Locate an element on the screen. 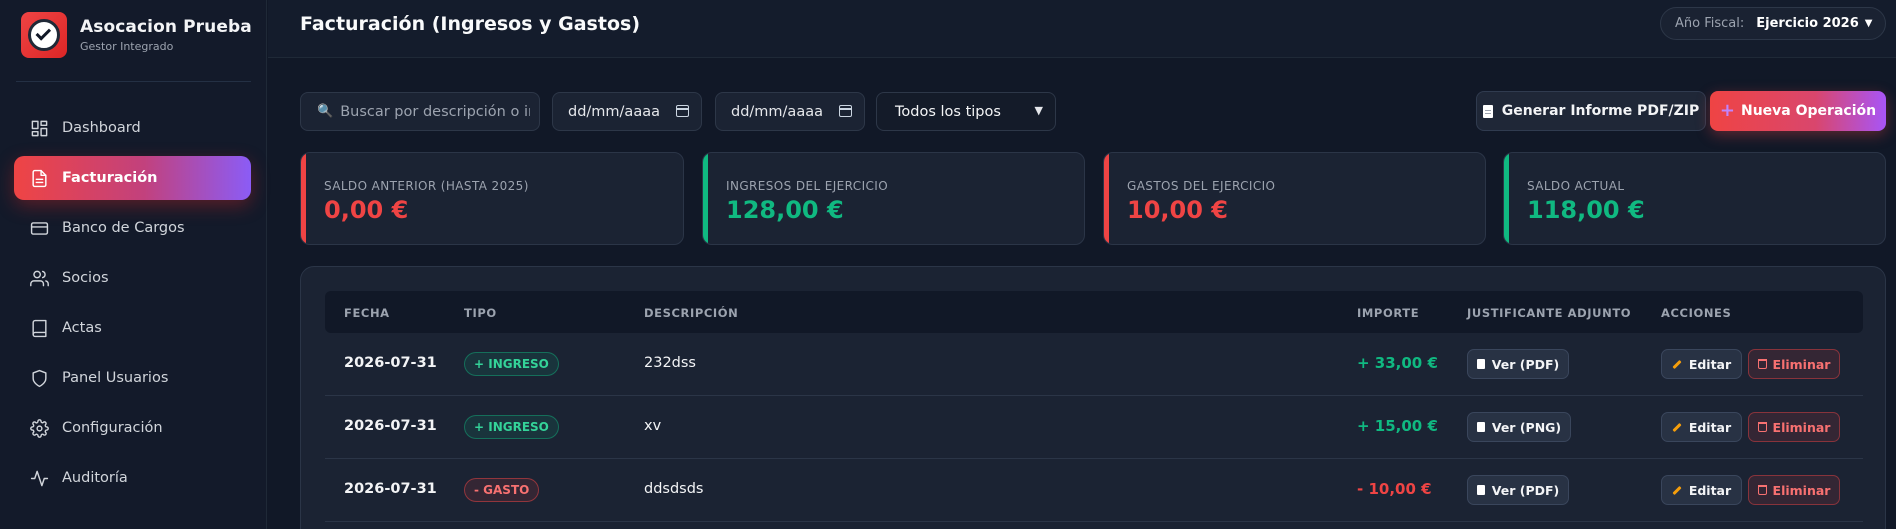 This screenshot has height=529, width=1896. card-icon is located at coordinates (39, 228).